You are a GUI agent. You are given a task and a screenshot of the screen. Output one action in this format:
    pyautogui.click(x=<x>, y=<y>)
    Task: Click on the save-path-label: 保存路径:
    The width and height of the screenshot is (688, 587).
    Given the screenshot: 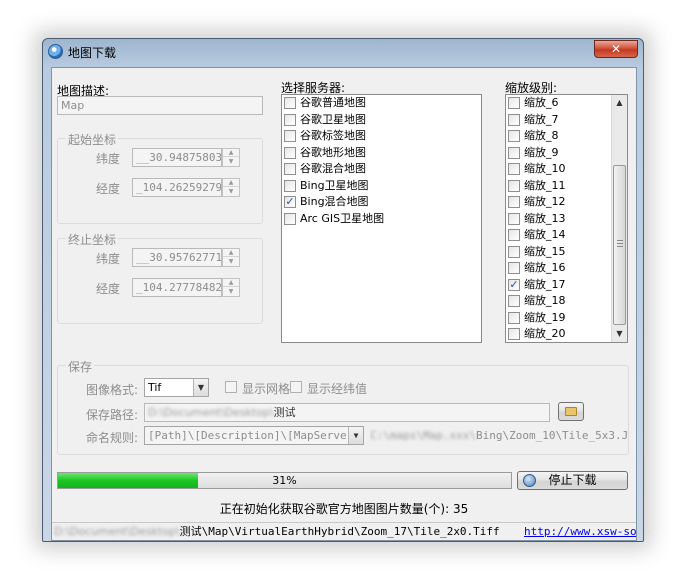 What is the action you would take?
    pyautogui.click(x=112, y=415)
    